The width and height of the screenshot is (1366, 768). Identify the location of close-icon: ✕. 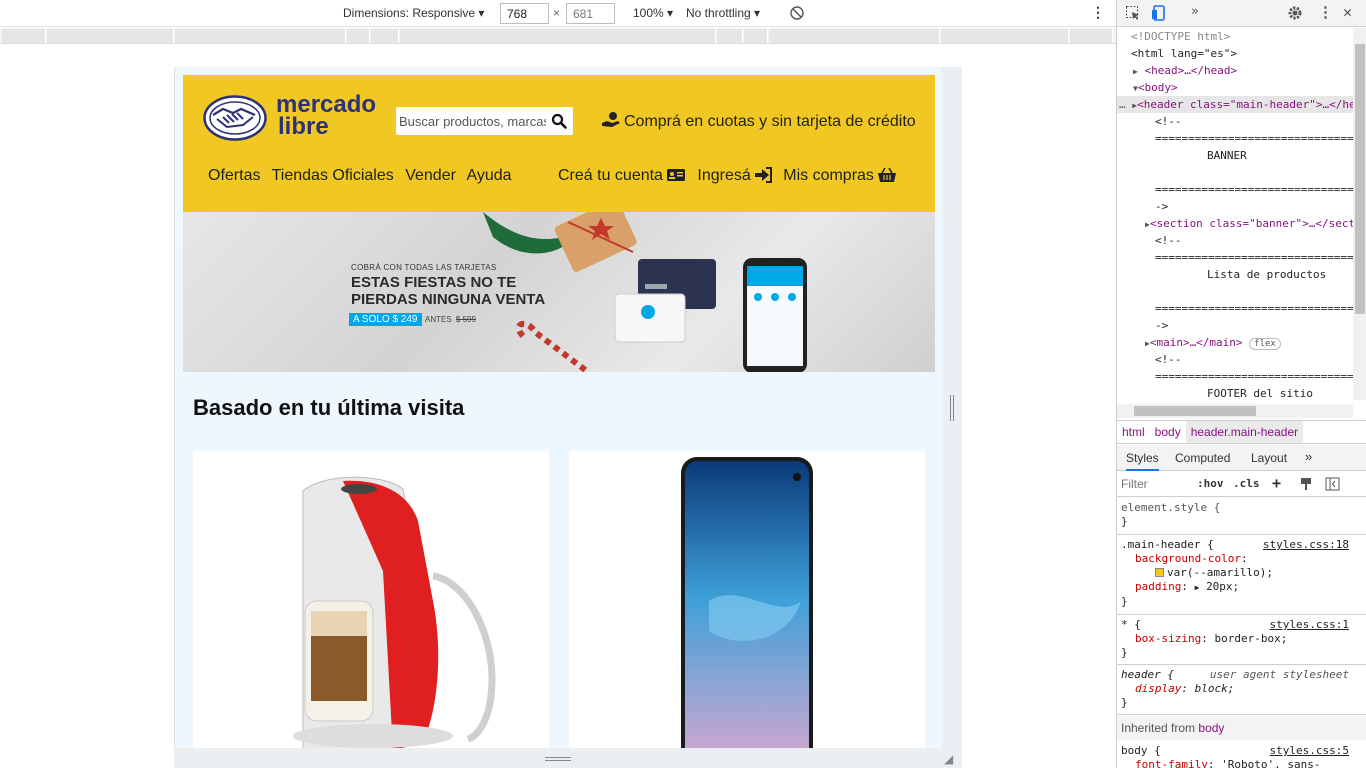
(1347, 12).